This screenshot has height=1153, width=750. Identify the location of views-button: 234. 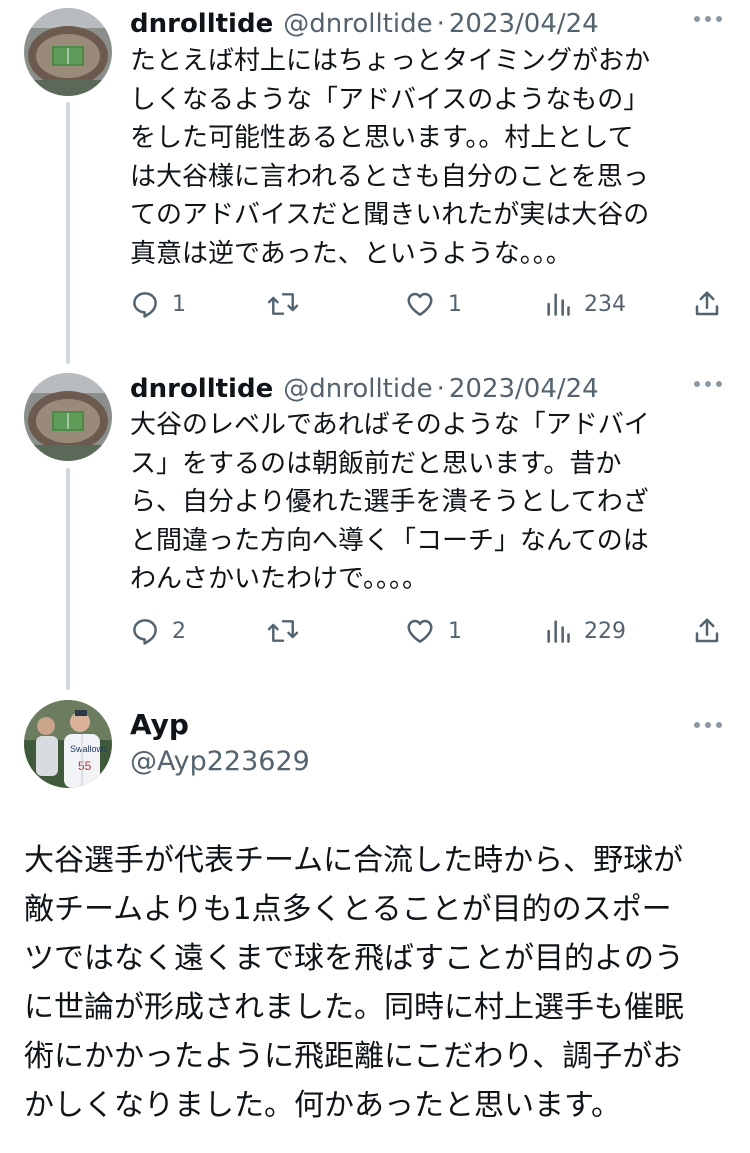
(585, 304).